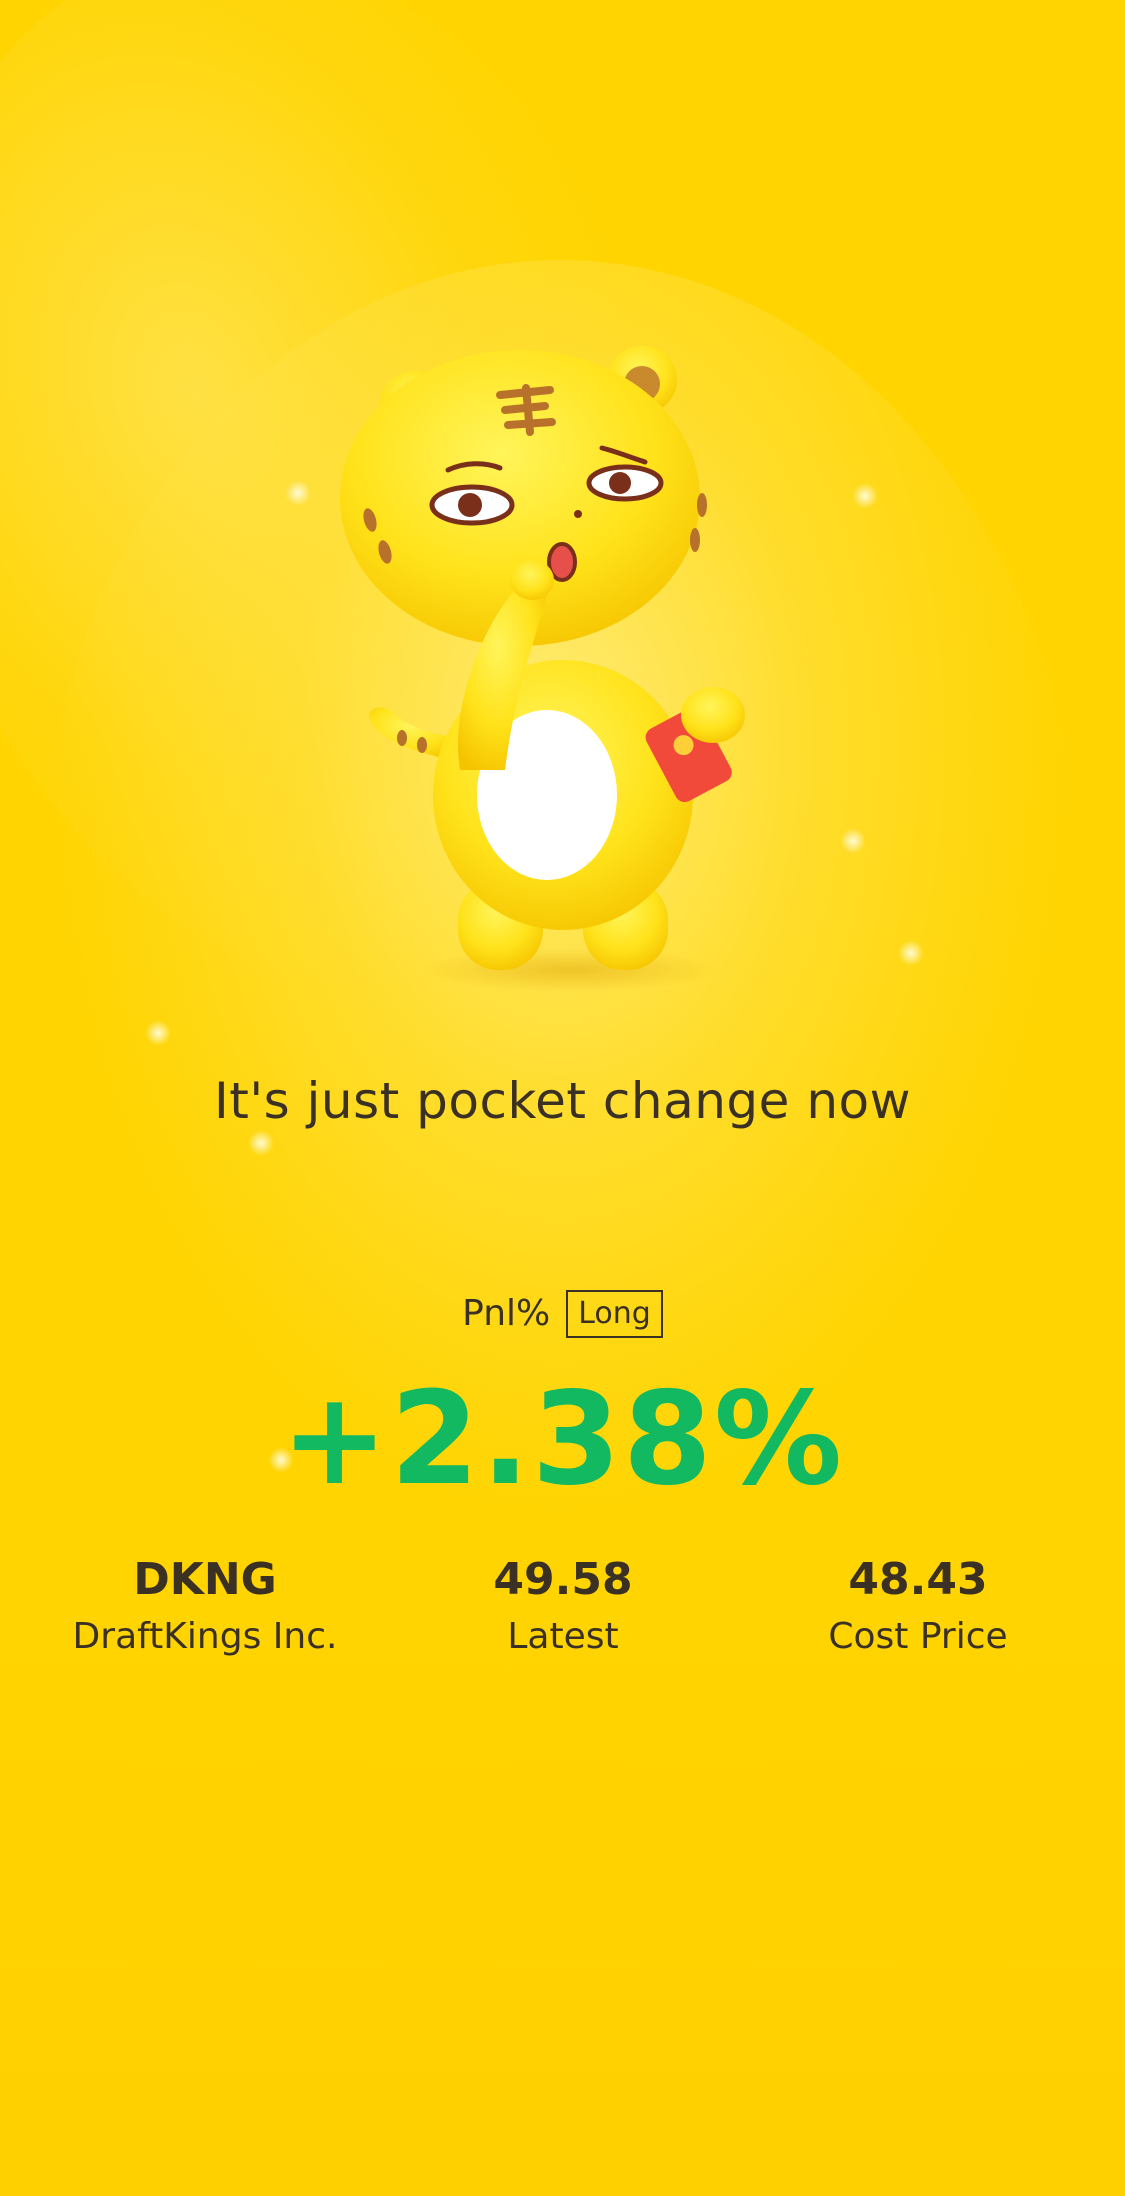  Describe the element at coordinates (562, 1314) in the screenshot. I see `pnl-header: Pnl% Long` at that location.